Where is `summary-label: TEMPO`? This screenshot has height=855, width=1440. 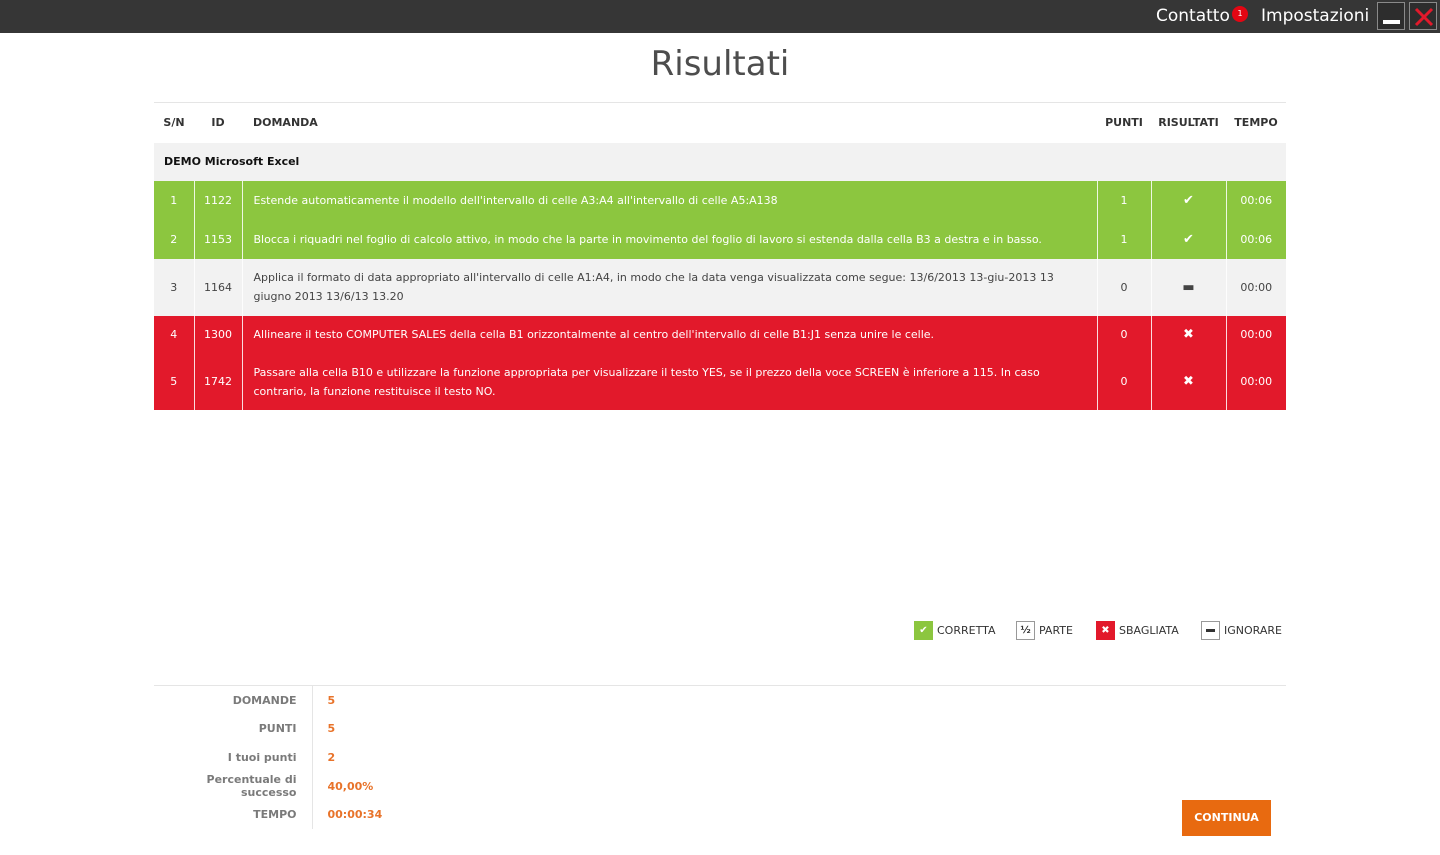
summary-label: TEMPO is located at coordinates (233, 814).